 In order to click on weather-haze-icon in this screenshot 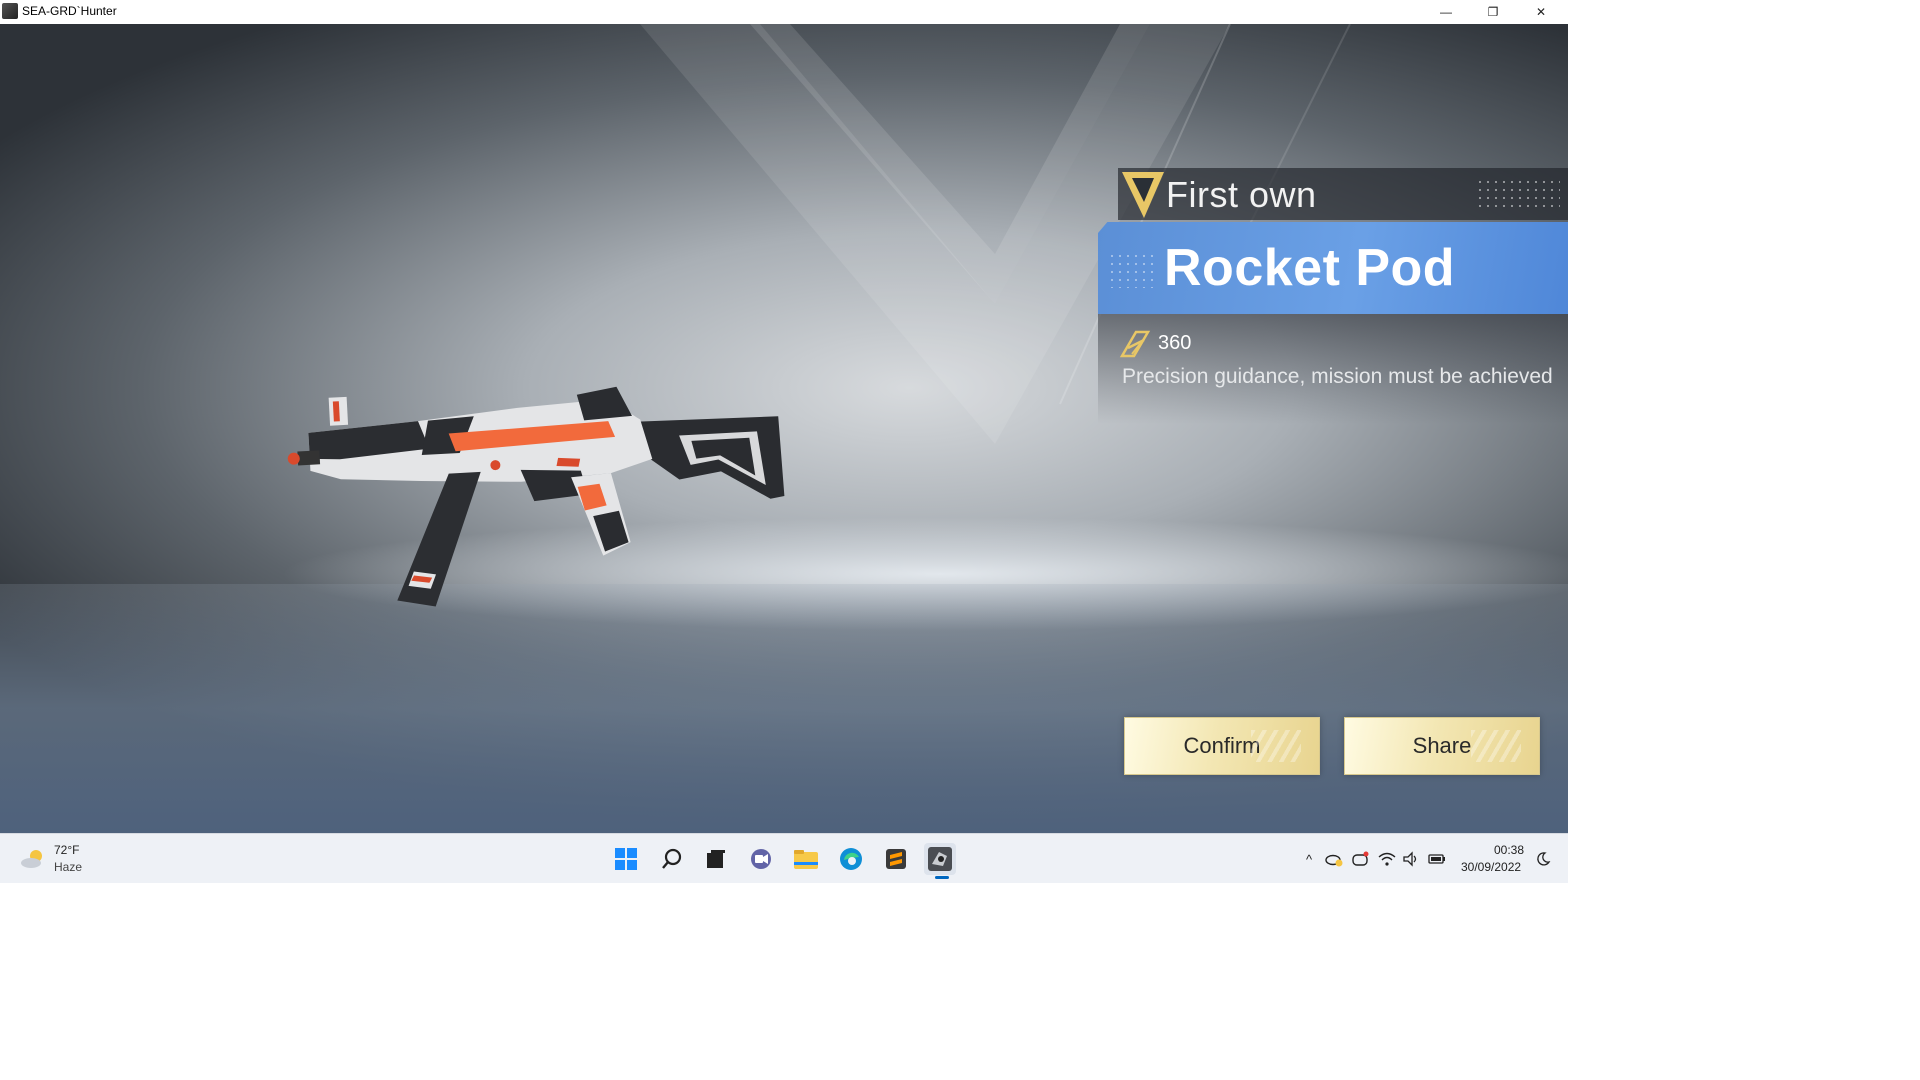, I will do `click(33, 859)`.